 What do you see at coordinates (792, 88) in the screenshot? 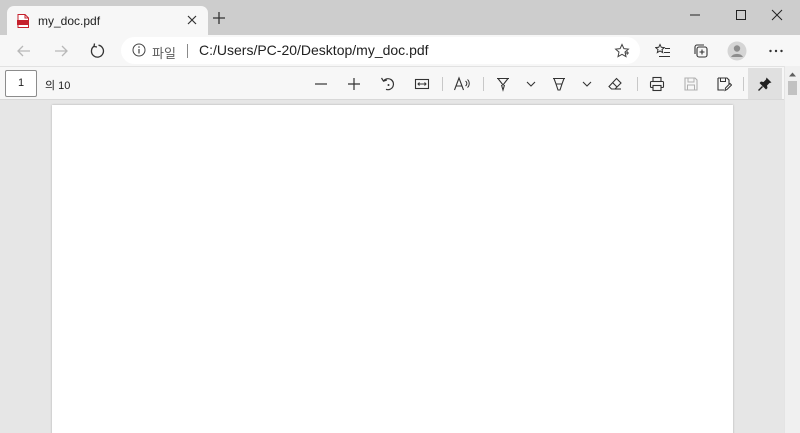
I see `scrollbar-thumb` at bounding box center [792, 88].